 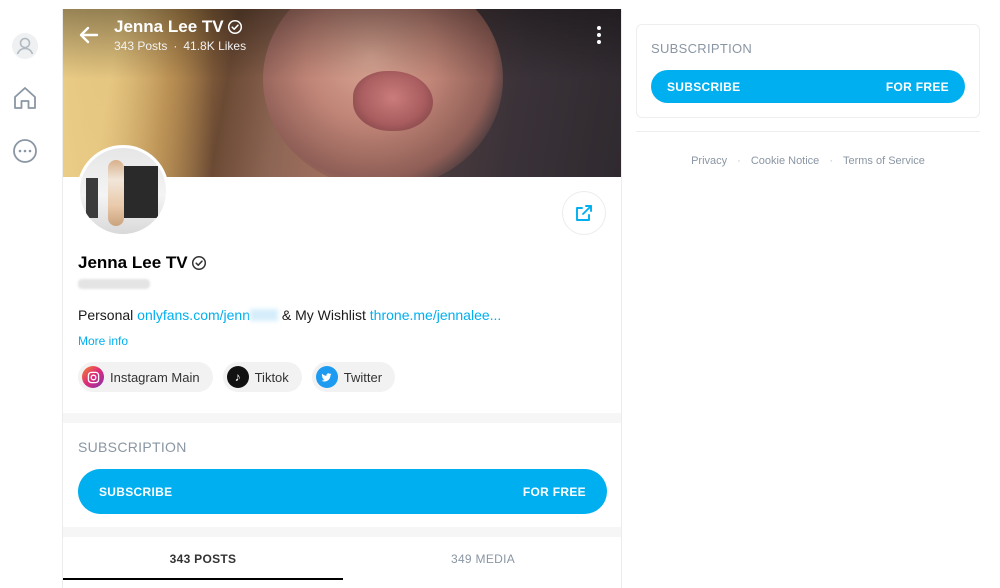 I want to click on more-info-link: More info, so click(x=103, y=341).